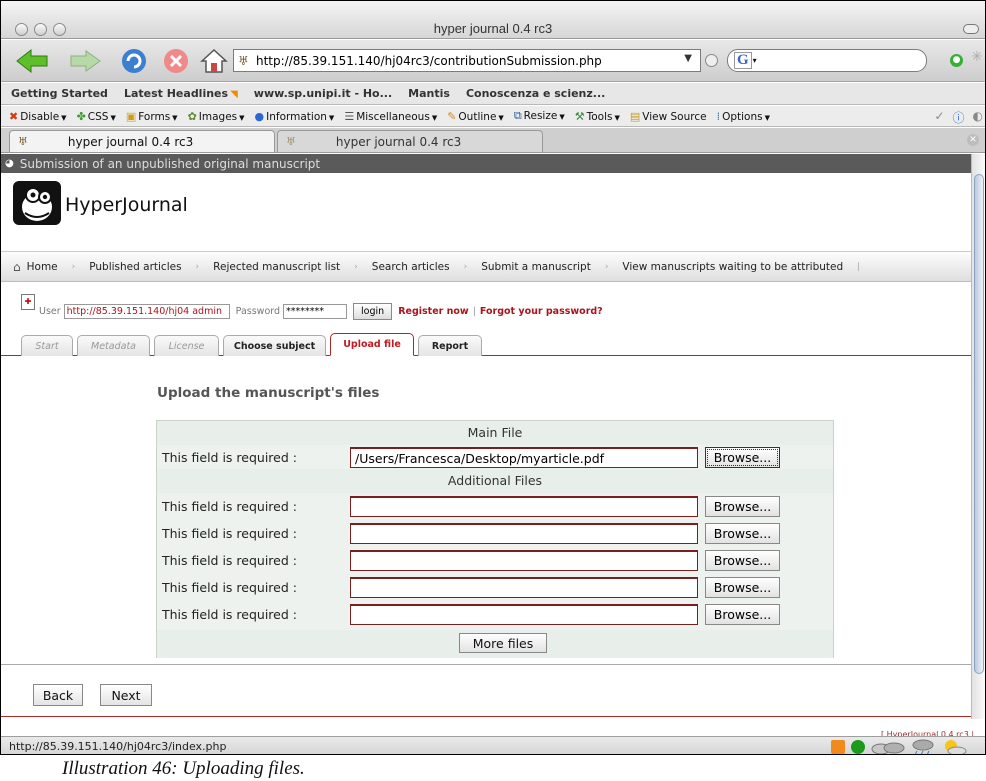 The width and height of the screenshot is (986, 781). What do you see at coordinates (858, 747) in the screenshot?
I see `page-status-icon` at bounding box center [858, 747].